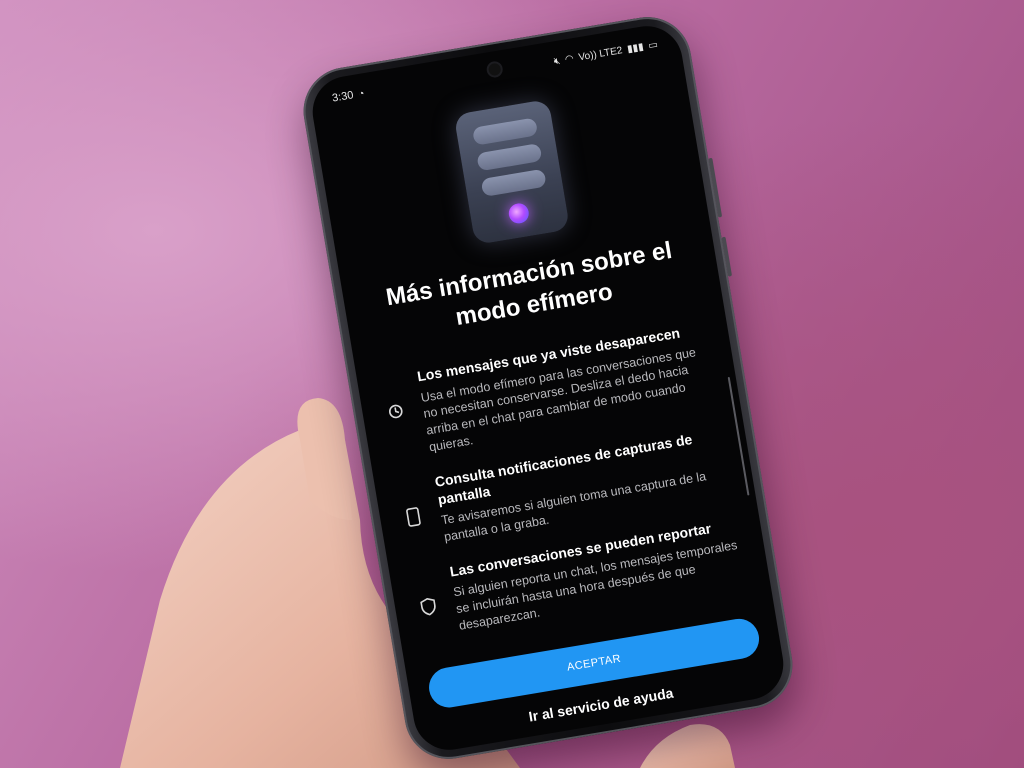 This screenshot has height=768, width=1024. I want to click on illustration-glow-dot, so click(519, 213).